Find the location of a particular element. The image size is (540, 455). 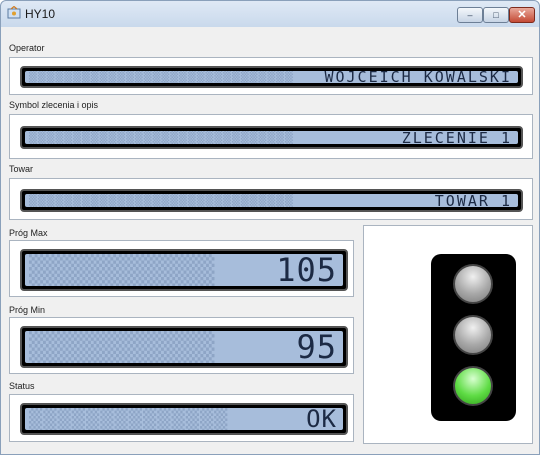

traffic-light-housing is located at coordinates (473, 337).